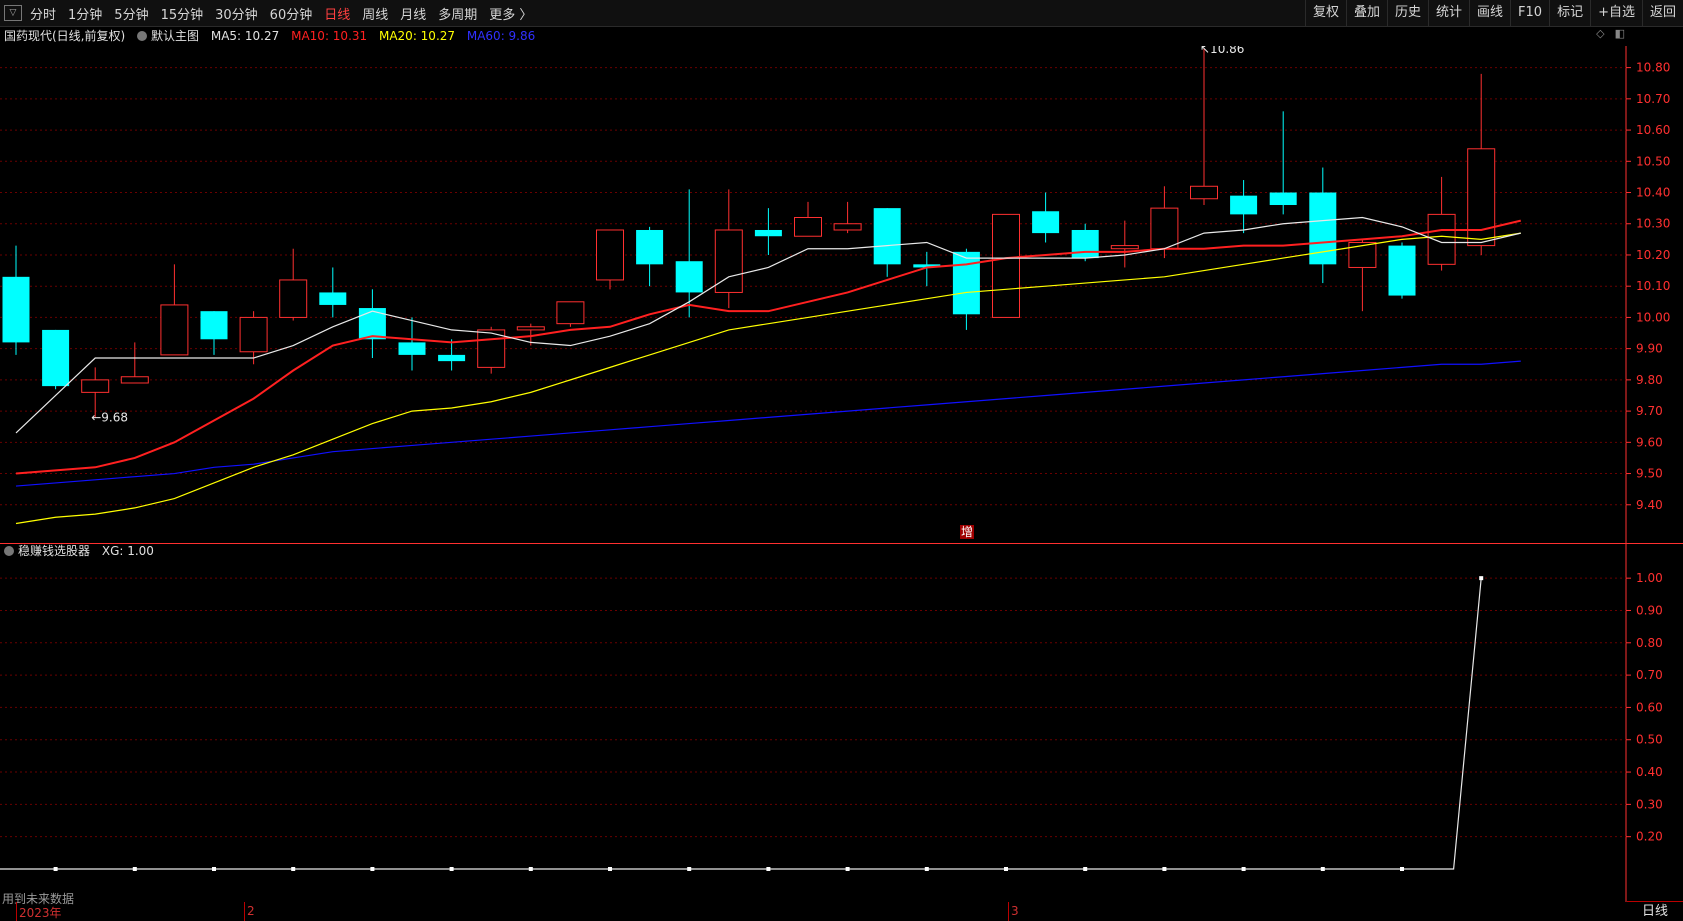 The width and height of the screenshot is (1683, 921). I want to click on action-buttons: 复权 叠加 历史 统计 画线 F10 标记 +自选 返回, so click(1493, 13).